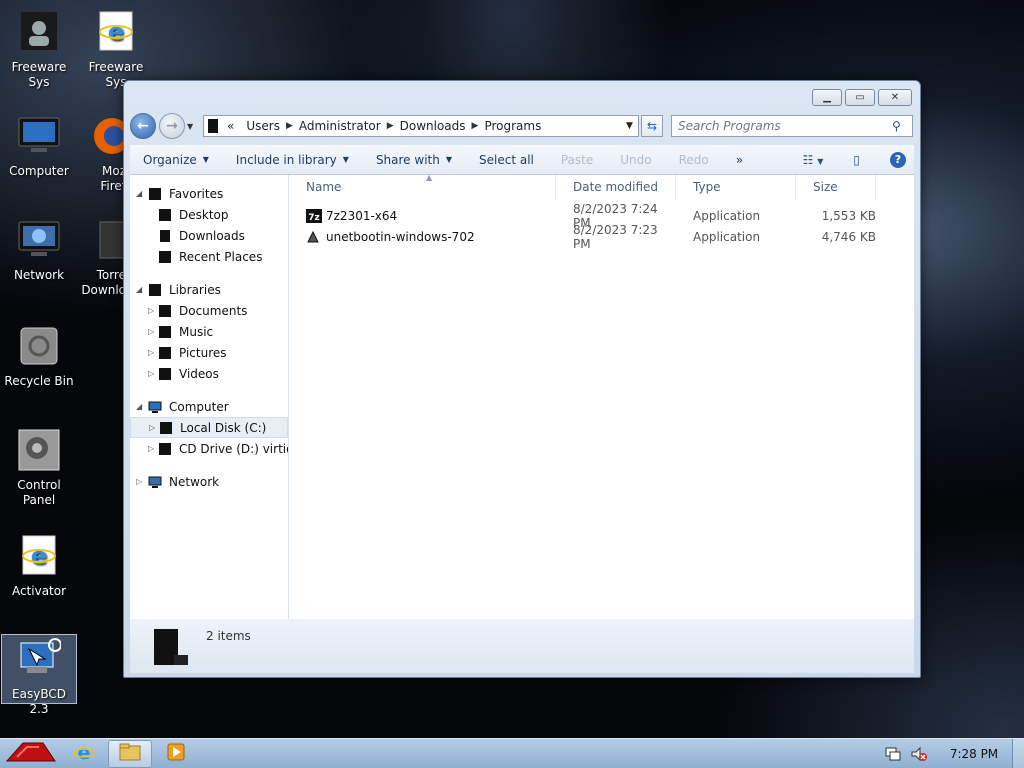 Image resolution: width=1024 pixels, height=768 pixels. What do you see at coordinates (209, 373) in the screenshot?
I see `nav-videos: ▷ Videos` at bounding box center [209, 373].